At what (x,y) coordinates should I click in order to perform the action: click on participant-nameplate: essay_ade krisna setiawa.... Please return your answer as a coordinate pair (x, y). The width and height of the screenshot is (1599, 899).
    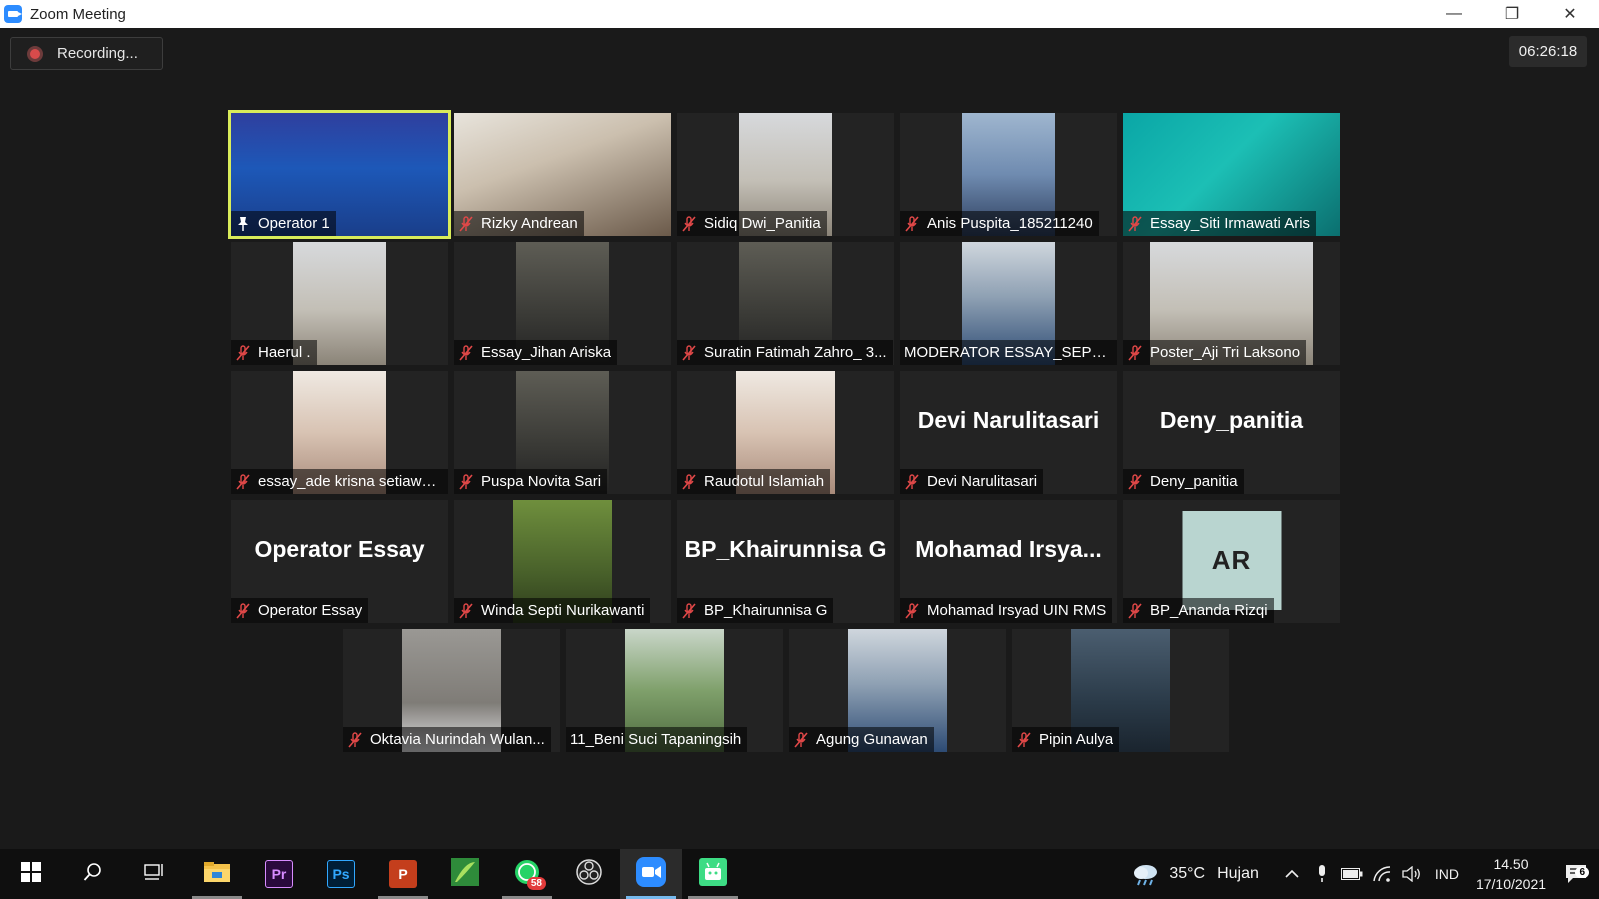
    Looking at the image, I should click on (339, 481).